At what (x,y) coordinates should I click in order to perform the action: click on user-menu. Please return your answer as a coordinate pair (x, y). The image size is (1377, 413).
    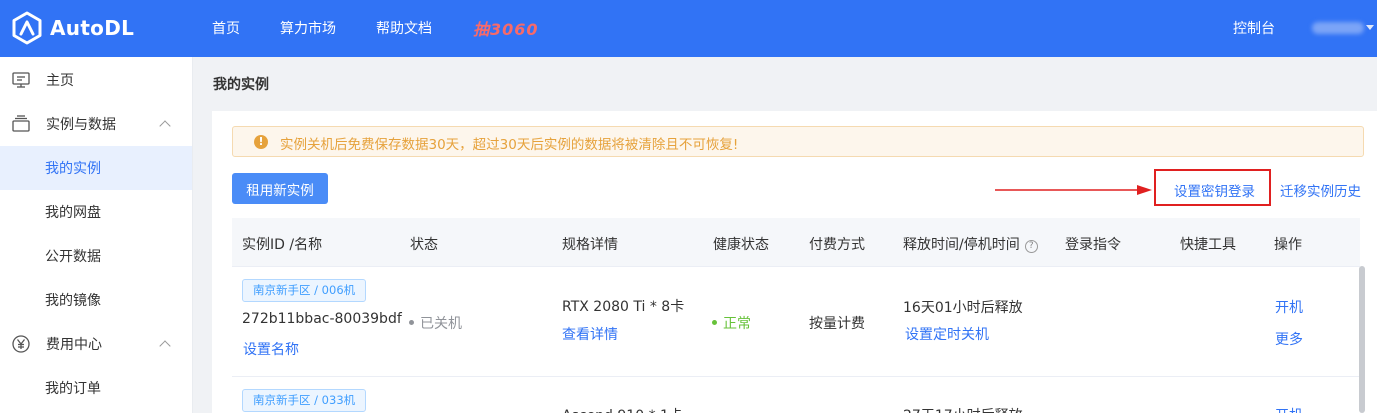
    Looking at the image, I should click on (1338, 28).